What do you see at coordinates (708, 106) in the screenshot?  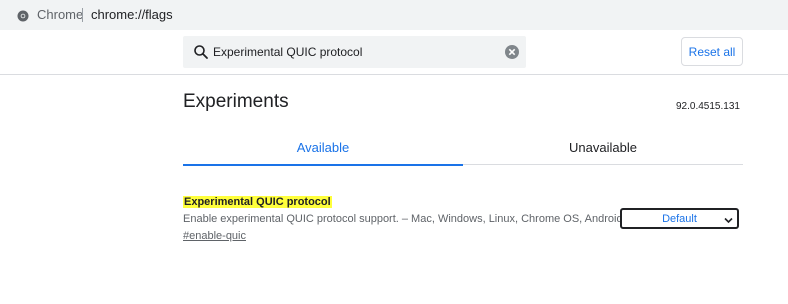 I see `version-label: 92.0.4515.131` at bounding box center [708, 106].